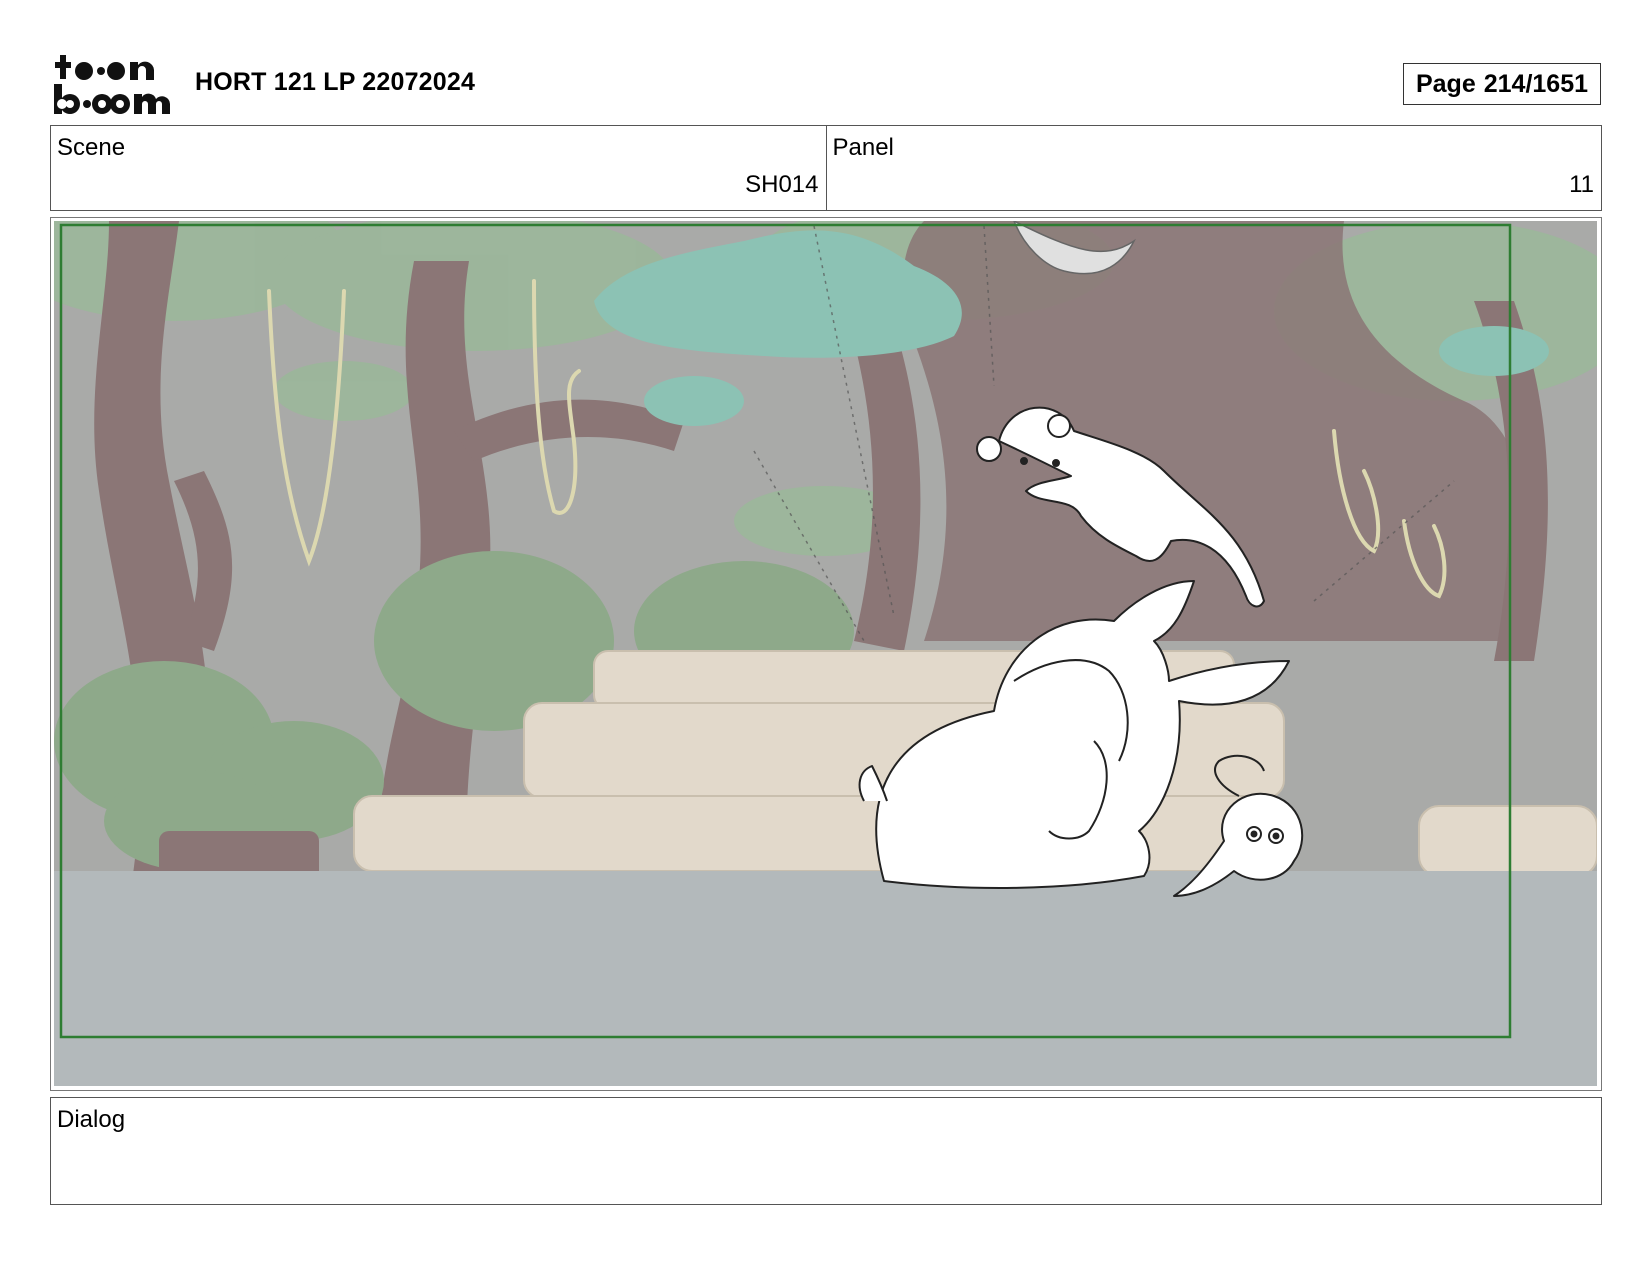 This screenshot has height=1275, width=1650. Describe the element at coordinates (91, 147) in the screenshot. I see `scene-label: Scene` at that location.